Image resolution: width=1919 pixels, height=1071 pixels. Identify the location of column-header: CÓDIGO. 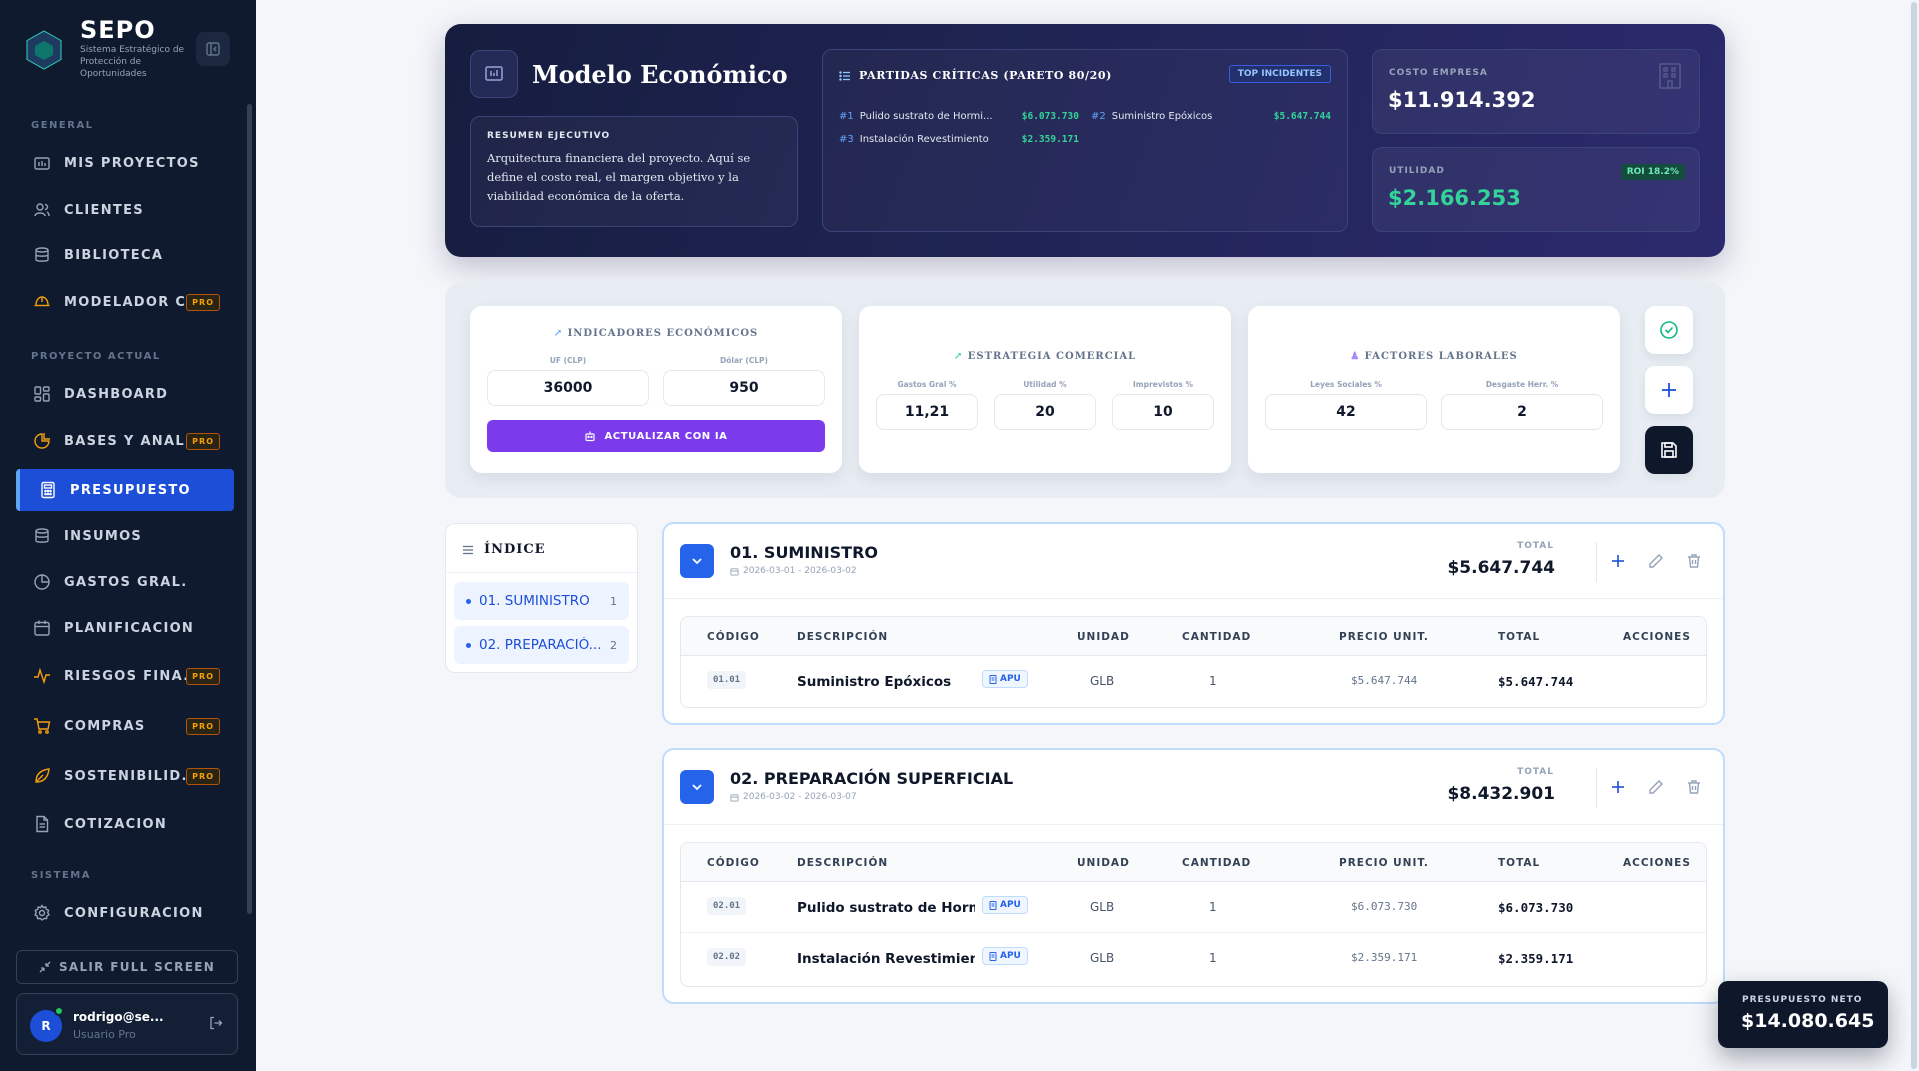
(733, 863).